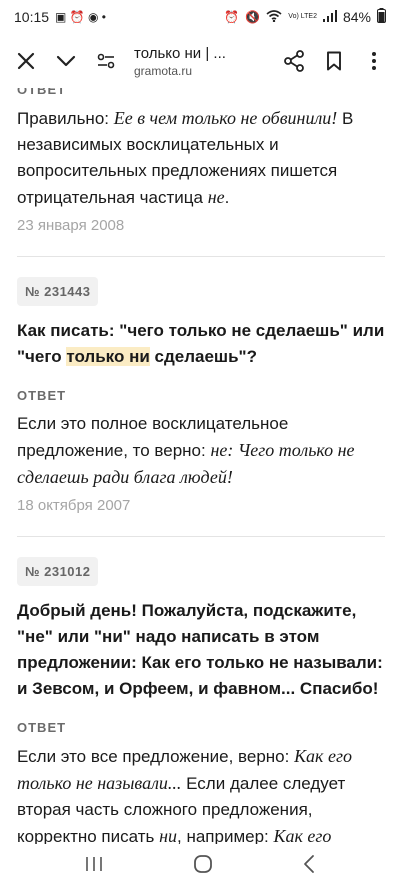  Describe the element at coordinates (32, 17) in the screenshot. I see `clock: 10:15` at that location.